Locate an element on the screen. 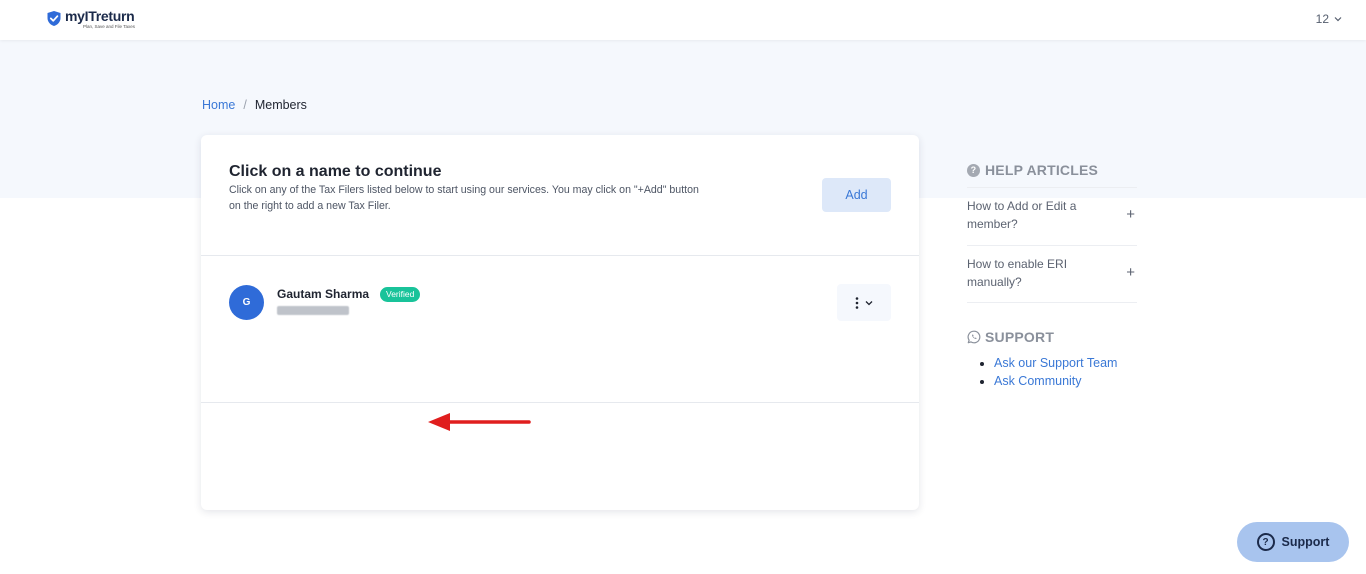 The image size is (1366, 574). support-floating-button: ? Support is located at coordinates (1293, 542).